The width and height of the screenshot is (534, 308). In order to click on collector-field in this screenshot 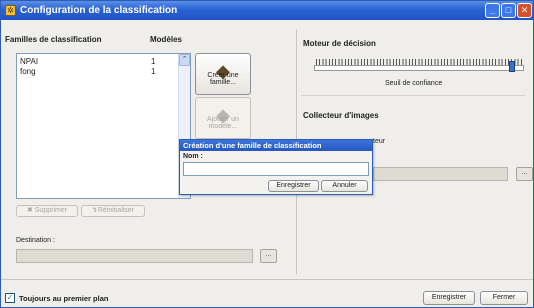, I will do `click(440, 174)`.